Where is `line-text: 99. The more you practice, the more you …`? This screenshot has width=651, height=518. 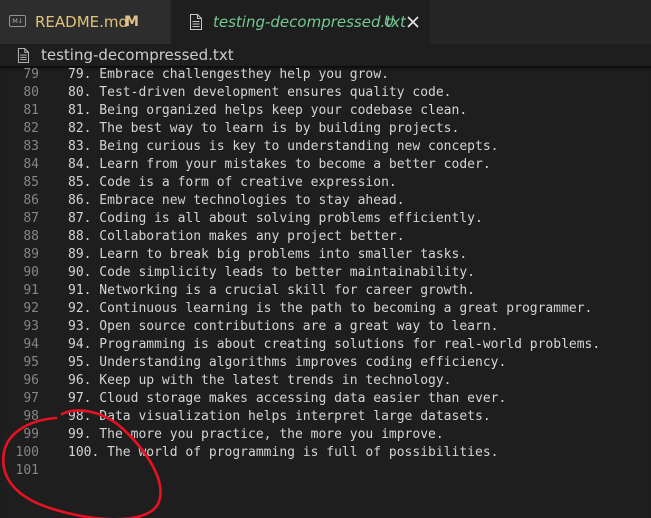
line-text: 99. The more you practice, the more you … is located at coordinates (256, 434).